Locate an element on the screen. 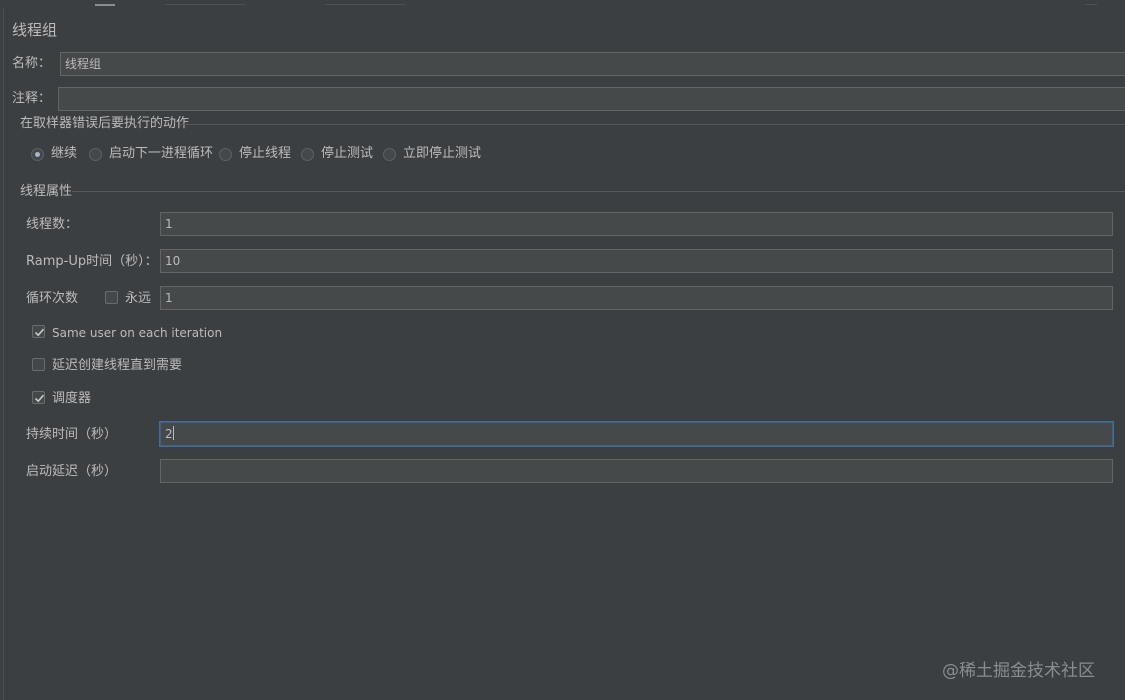 The height and width of the screenshot is (700, 1125). threads-field: 1 is located at coordinates (636, 224).